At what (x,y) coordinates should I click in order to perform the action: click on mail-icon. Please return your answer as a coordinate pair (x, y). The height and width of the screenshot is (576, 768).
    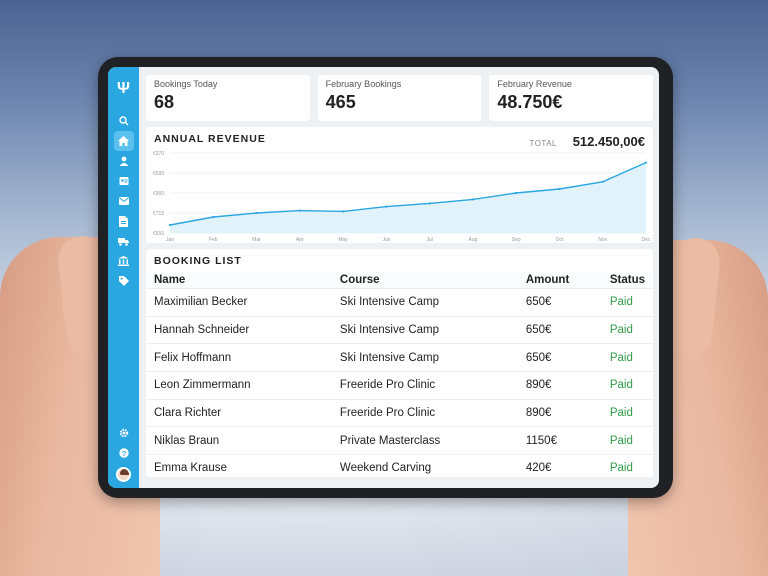
    Looking at the image, I should click on (124, 201).